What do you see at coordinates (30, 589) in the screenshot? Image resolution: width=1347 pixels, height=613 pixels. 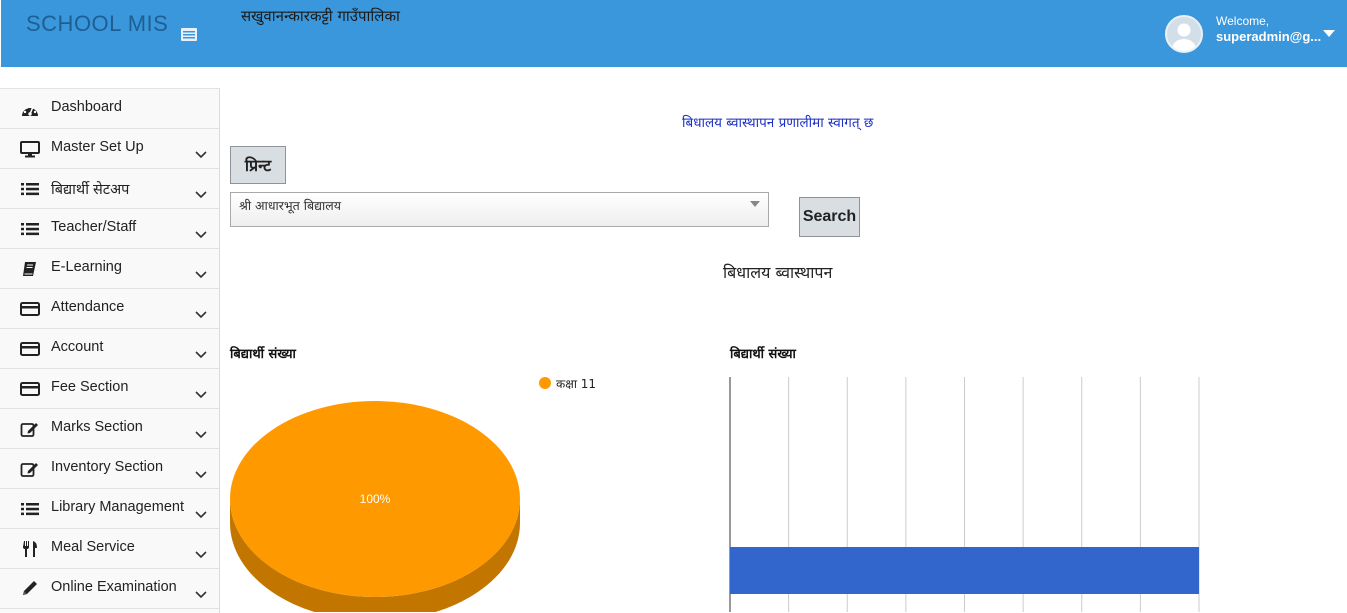 I see `pencil-icon` at bounding box center [30, 589].